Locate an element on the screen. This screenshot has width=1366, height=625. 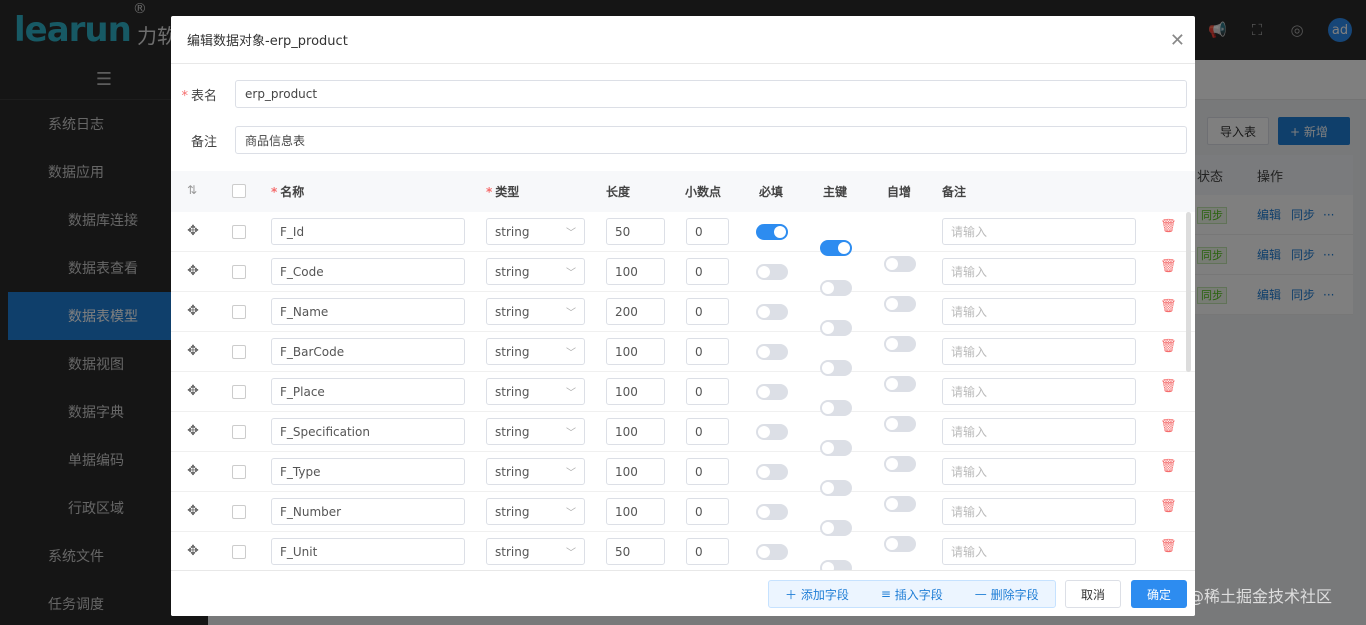
field-name-input: F_Type is located at coordinates (368, 471).